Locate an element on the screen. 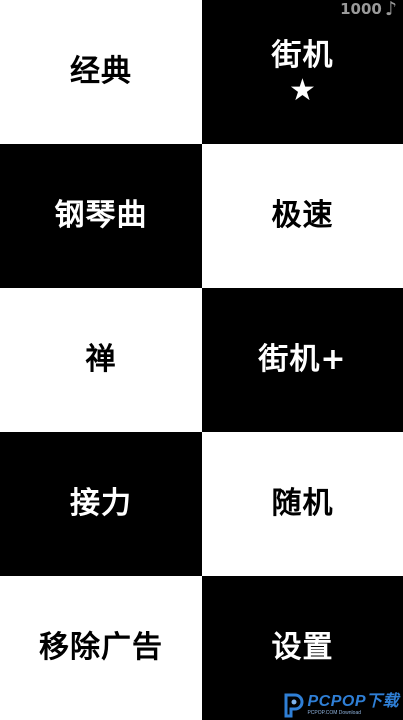 The width and height of the screenshot is (403, 720). pcpop-logo-icon is located at coordinates (294, 705).